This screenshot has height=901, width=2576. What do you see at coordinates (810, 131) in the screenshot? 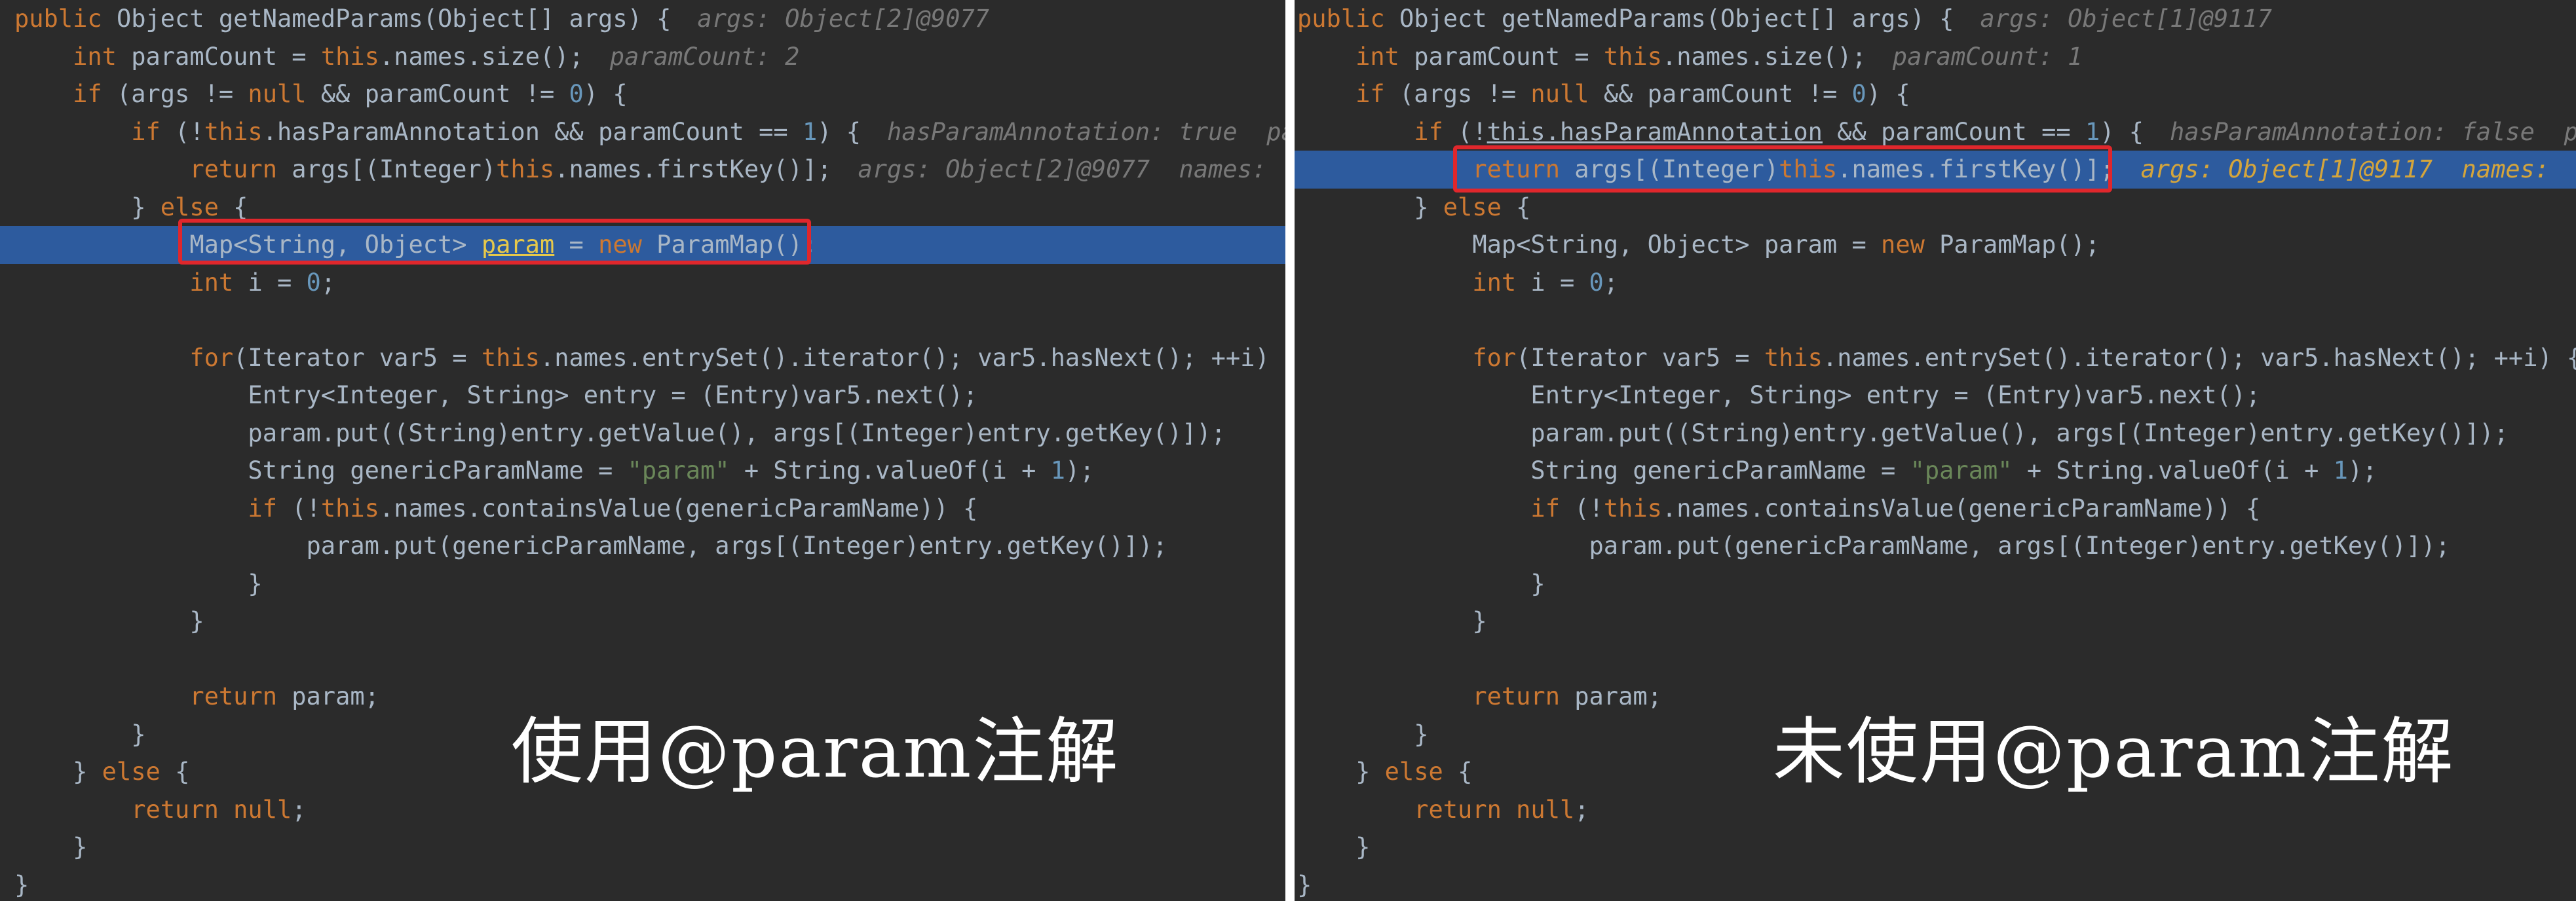
I see `code-token: 1` at bounding box center [810, 131].